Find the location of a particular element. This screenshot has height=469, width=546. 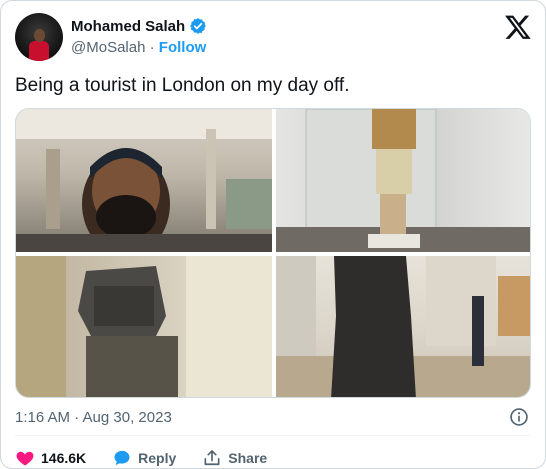

like-button: 146.6K is located at coordinates (50, 458).